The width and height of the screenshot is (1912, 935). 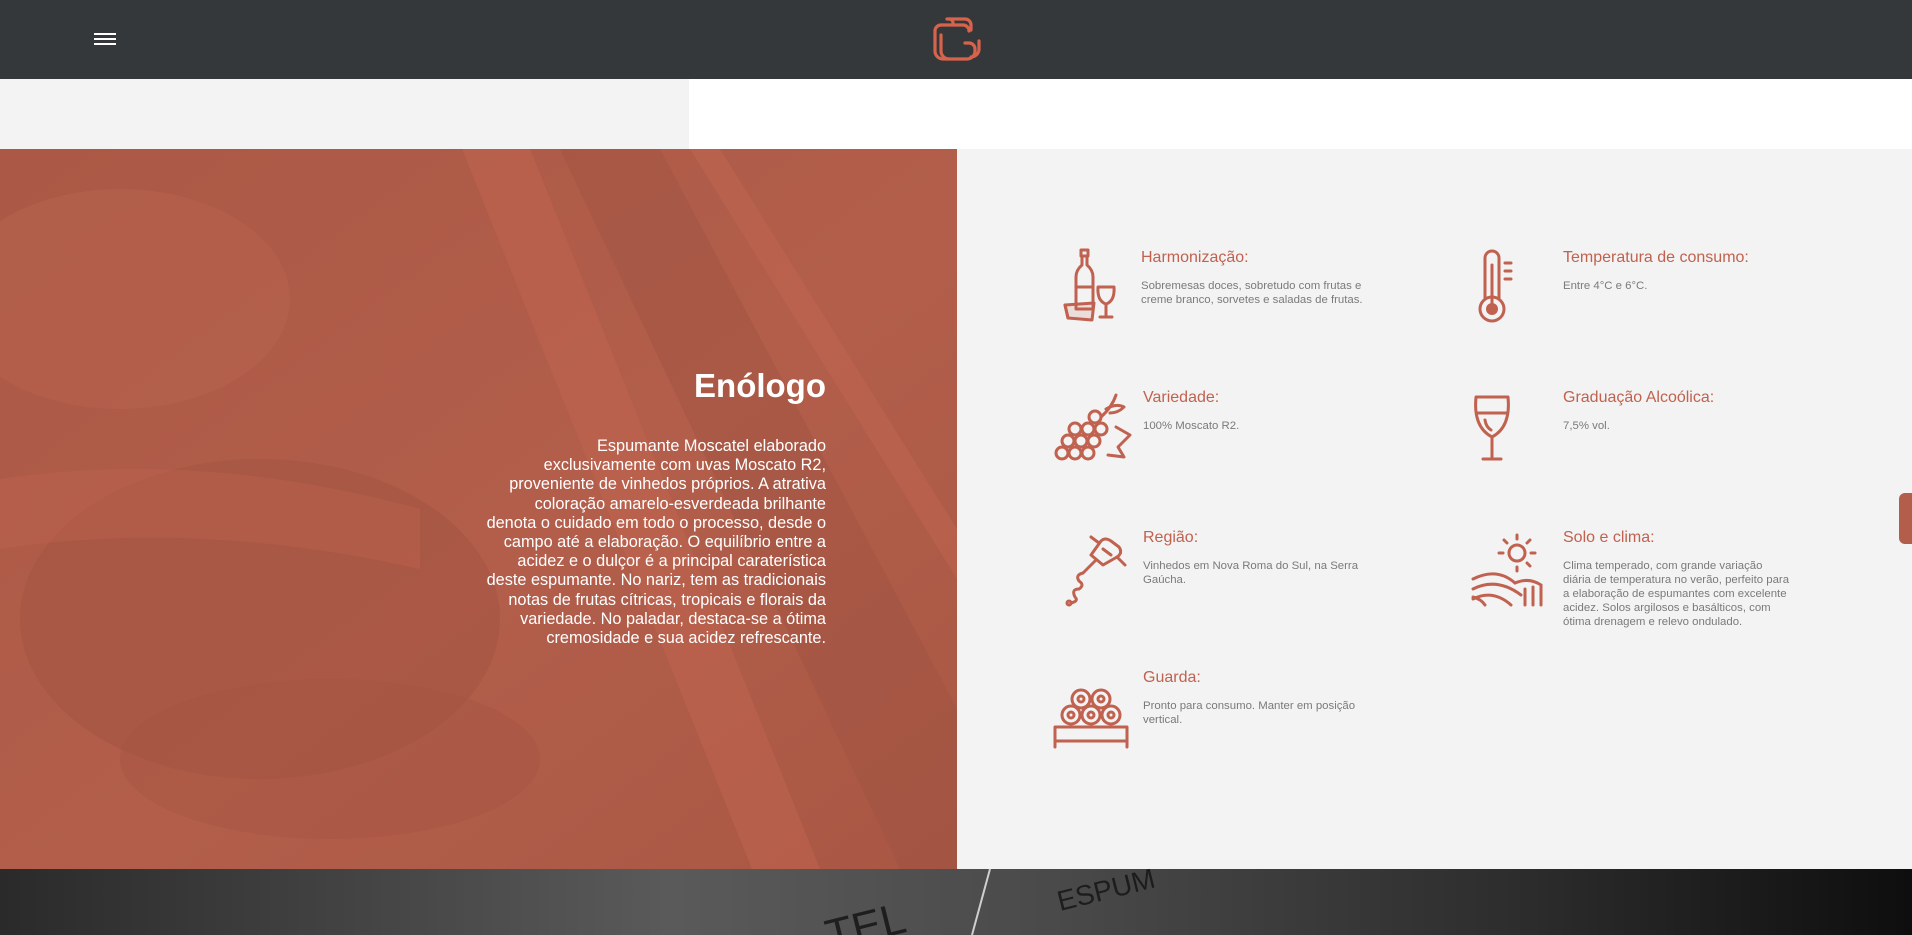 I want to click on description-line: Espumante Moscatel elaborado, so click(x=711, y=446).